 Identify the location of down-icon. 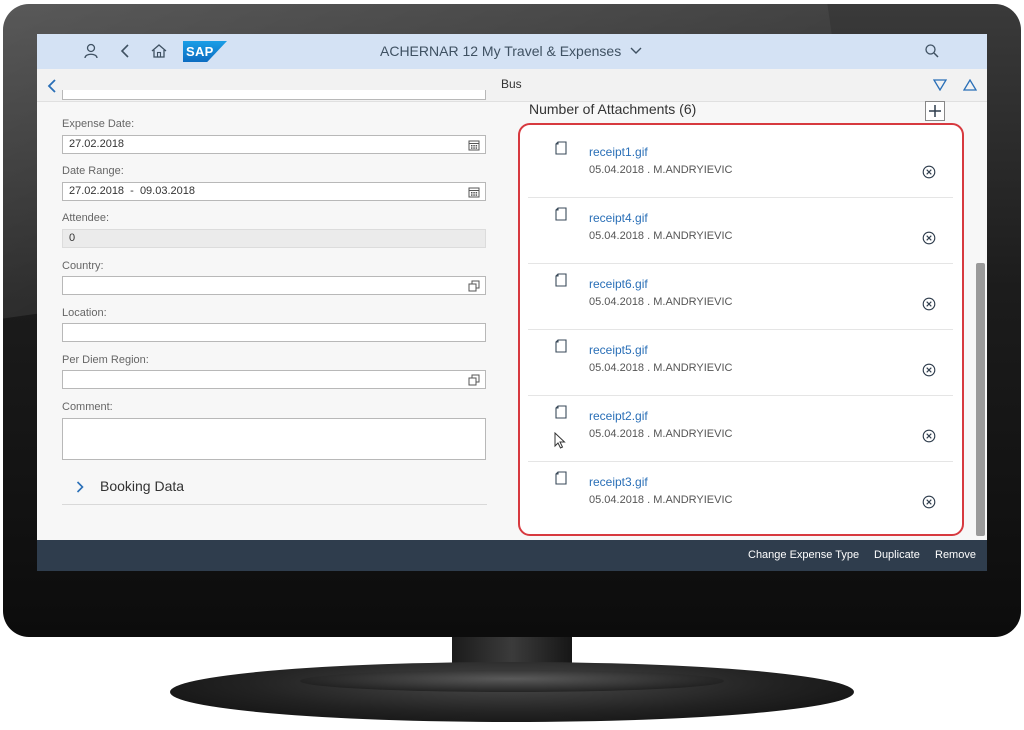
(940, 85).